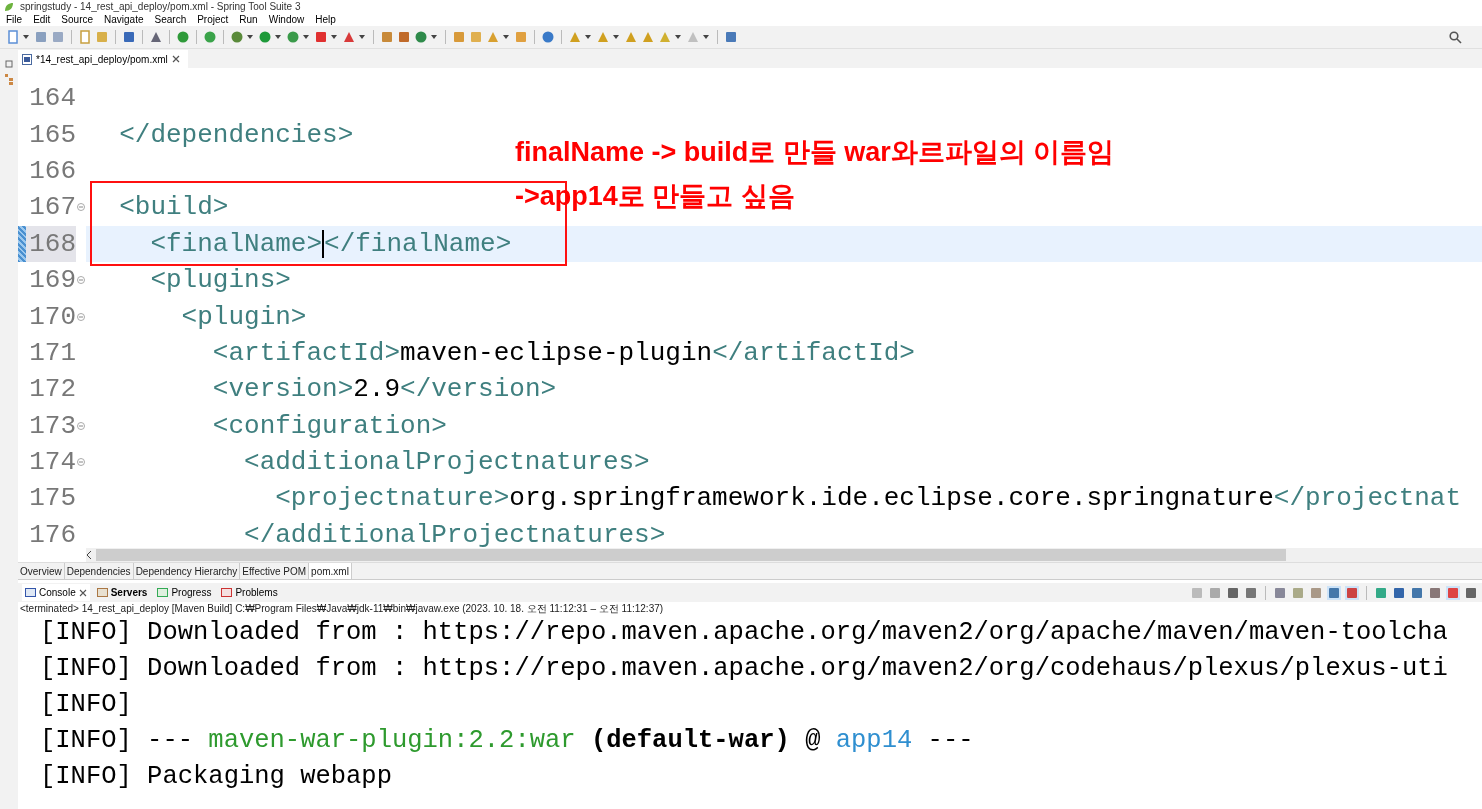  Describe the element at coordinates (52, 533) in the screenshot. I see `line-number: 176` at that location.